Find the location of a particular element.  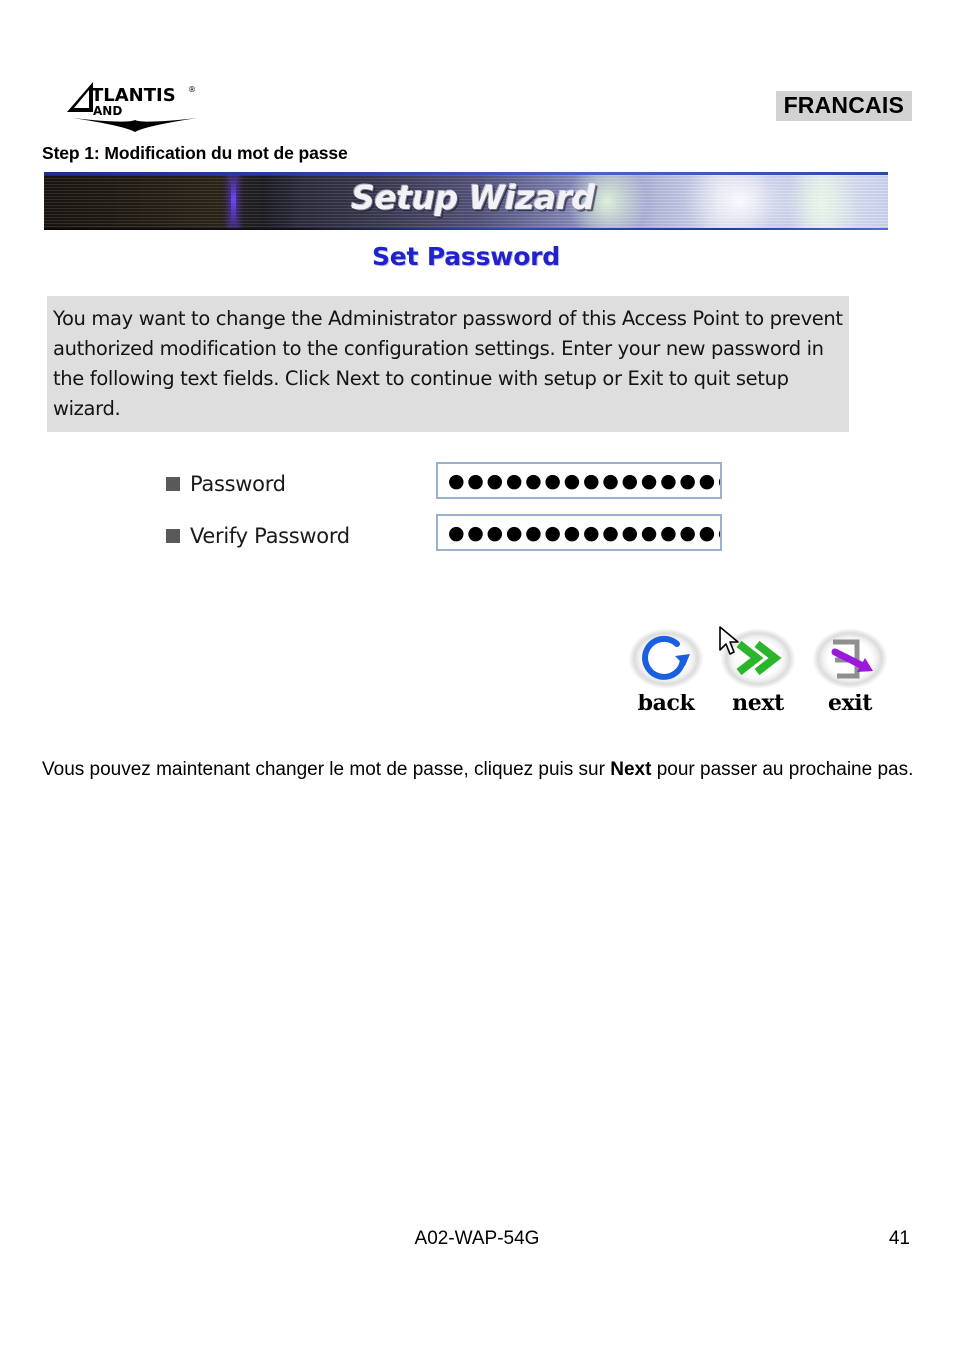

circular-arrow-icon is located at coordinates (666, 657).